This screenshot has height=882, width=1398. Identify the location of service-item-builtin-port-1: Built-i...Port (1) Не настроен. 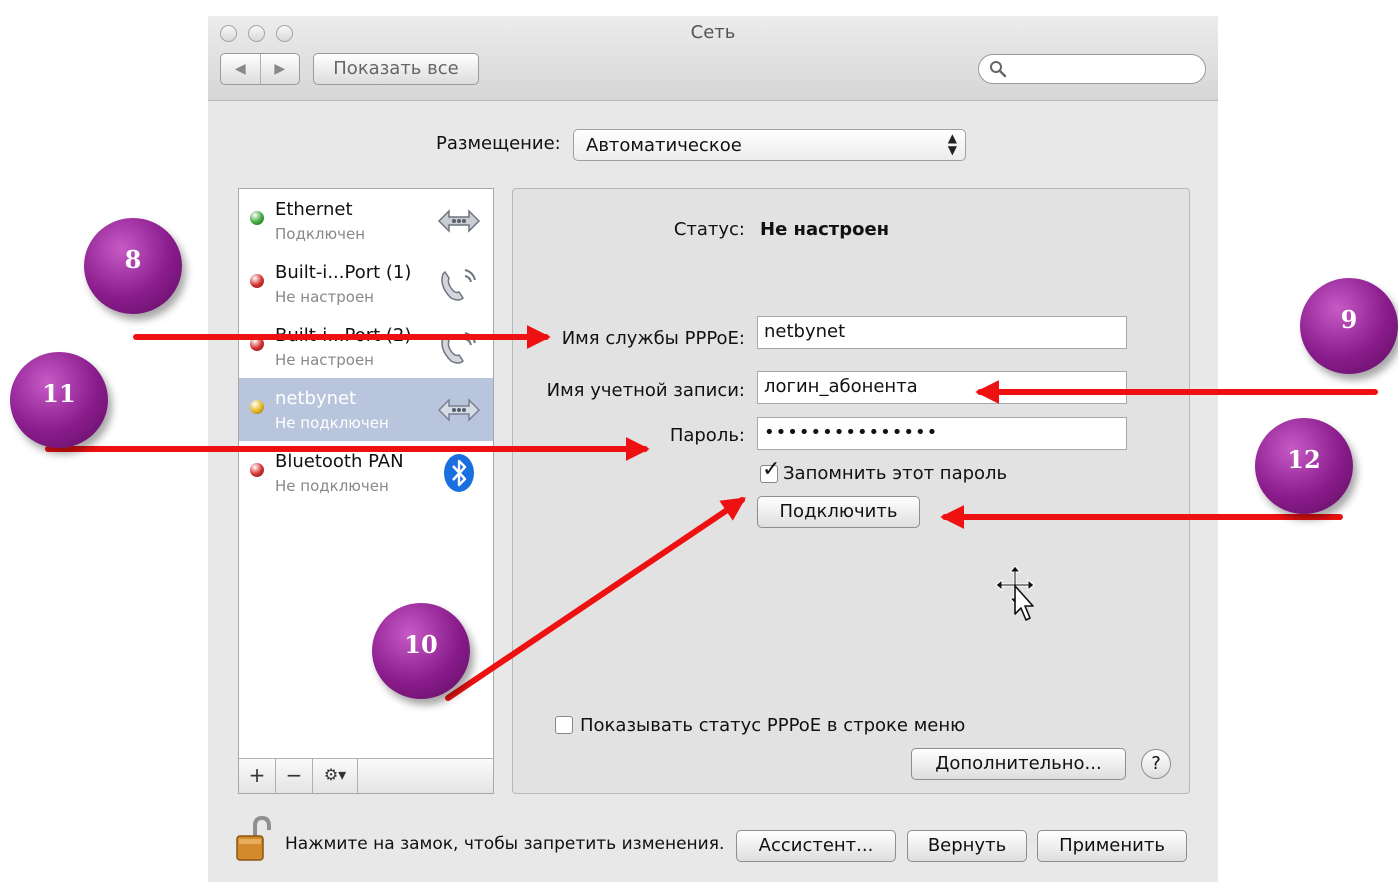
(366, 283).